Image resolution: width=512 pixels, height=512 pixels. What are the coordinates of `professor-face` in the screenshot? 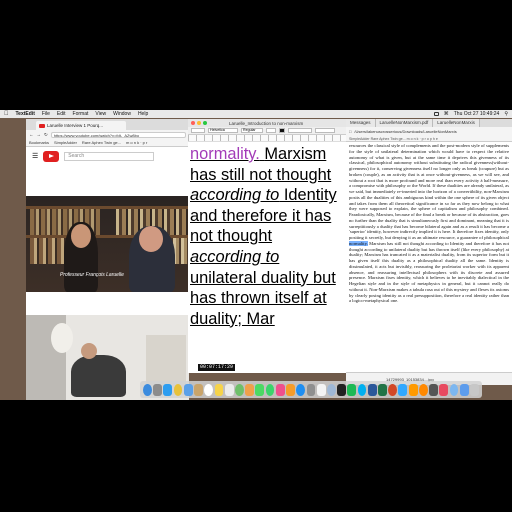 It's located at (151, 239).